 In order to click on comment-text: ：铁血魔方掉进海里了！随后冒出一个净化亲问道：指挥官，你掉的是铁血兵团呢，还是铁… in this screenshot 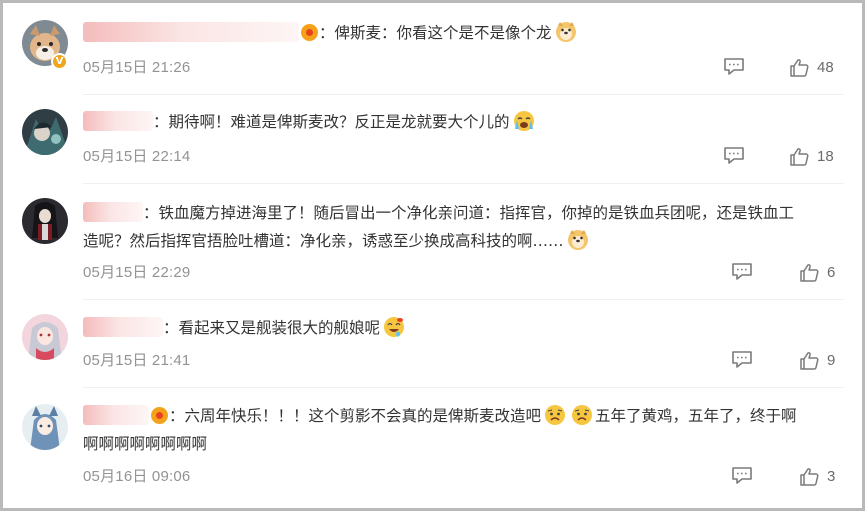, I will do `click(438, 213)`.